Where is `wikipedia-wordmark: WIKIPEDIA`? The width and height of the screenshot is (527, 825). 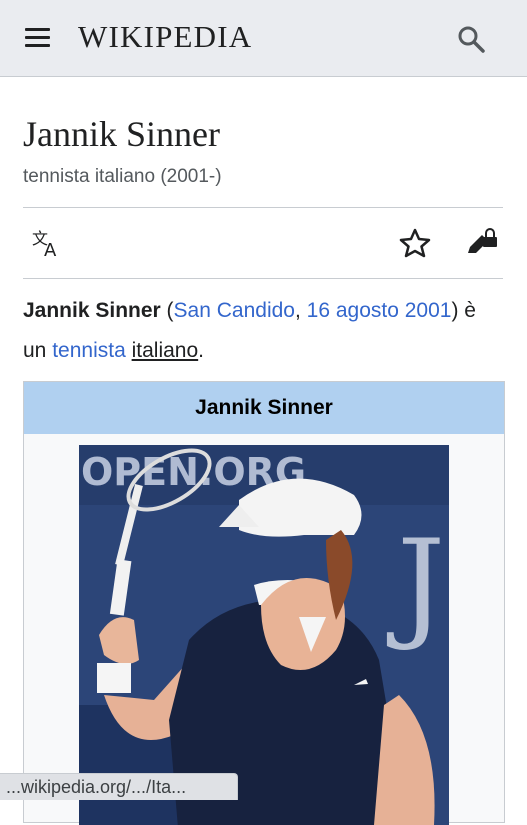
wikipedia-wordmark: WIKIPEDIA is located at coordinates (165, 37).